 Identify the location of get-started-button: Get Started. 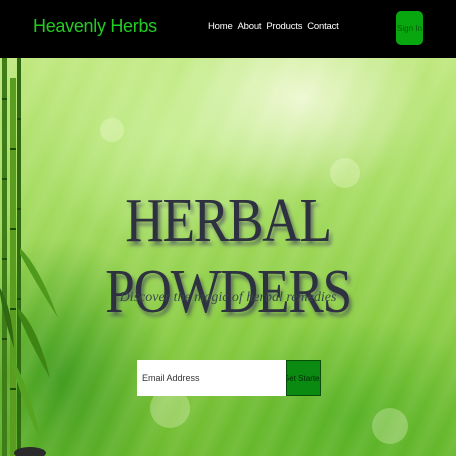
(303, 378).